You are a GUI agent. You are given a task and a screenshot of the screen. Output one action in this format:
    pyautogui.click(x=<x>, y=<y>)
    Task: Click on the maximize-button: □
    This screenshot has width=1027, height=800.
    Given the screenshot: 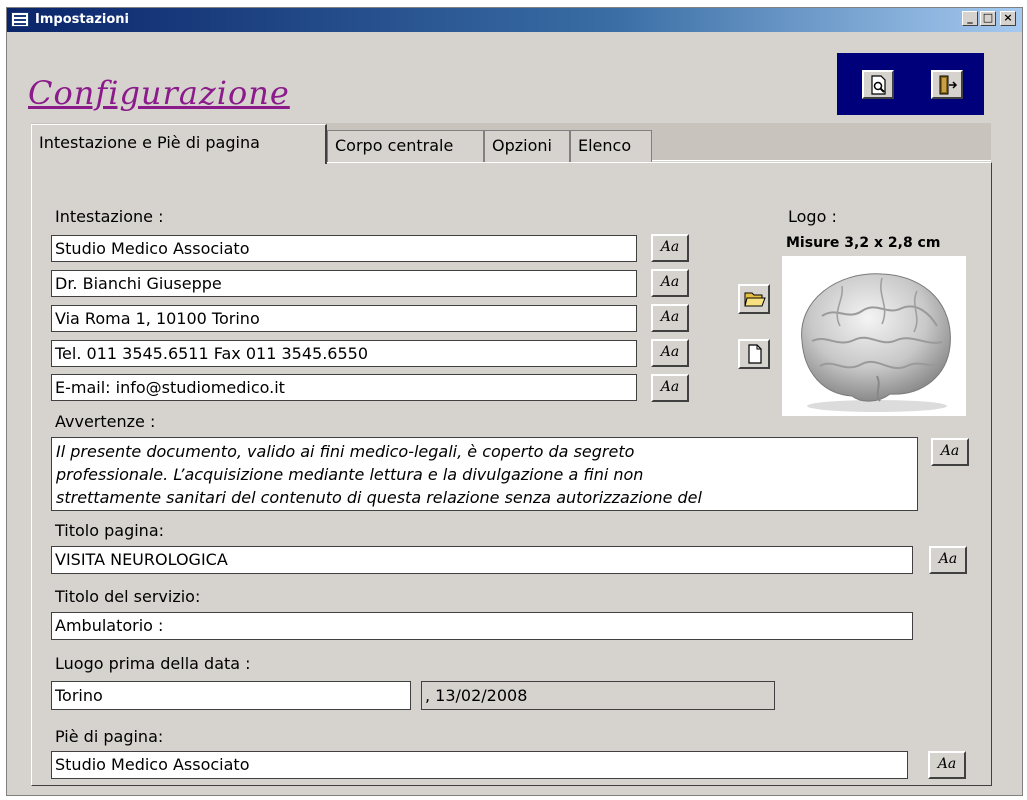 What is the action you would take?
    pyautogui.click(x=988, y=18)
    